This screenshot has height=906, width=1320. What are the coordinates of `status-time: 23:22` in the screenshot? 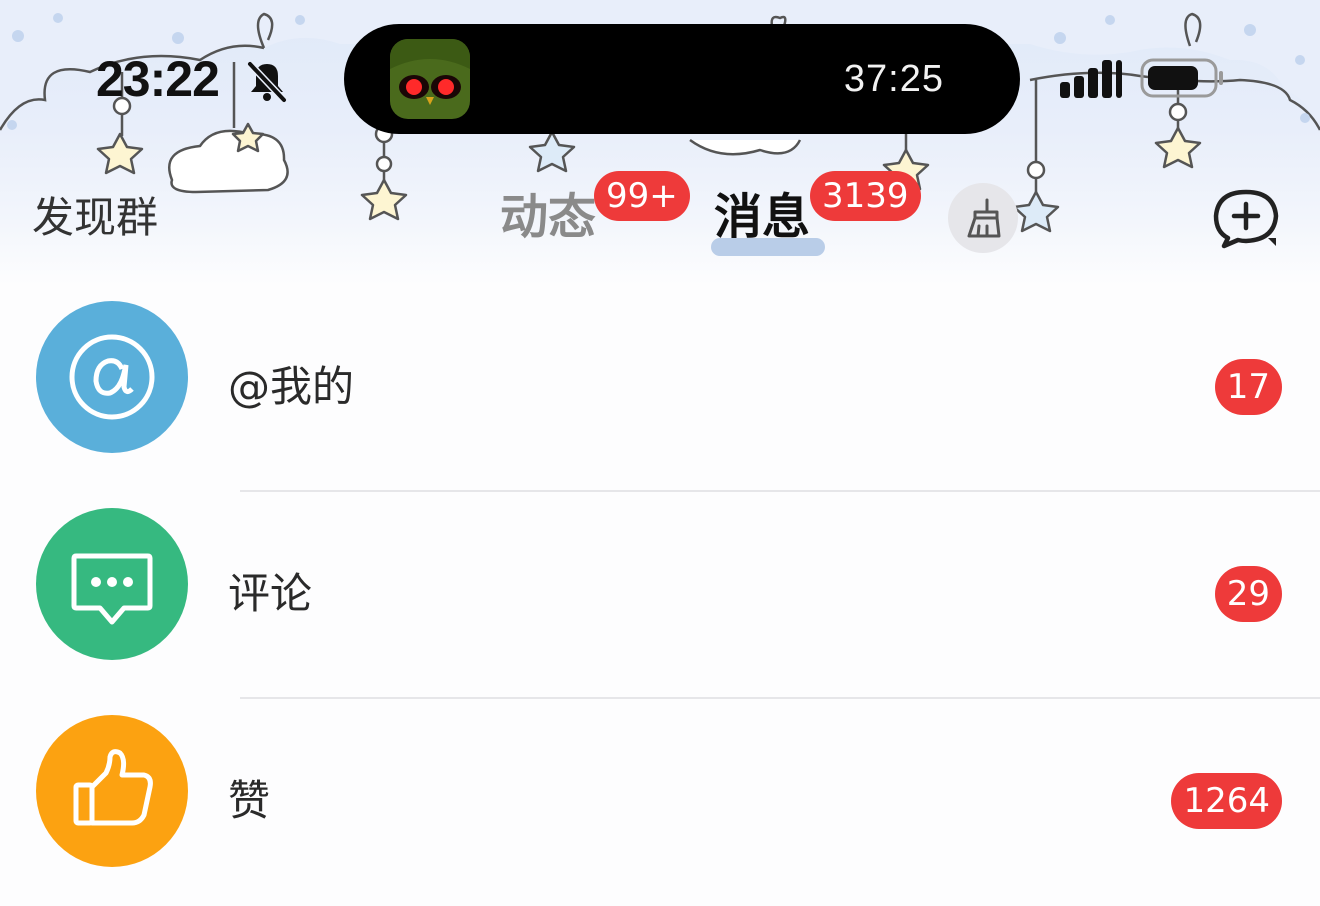 It's located at (158, 79).